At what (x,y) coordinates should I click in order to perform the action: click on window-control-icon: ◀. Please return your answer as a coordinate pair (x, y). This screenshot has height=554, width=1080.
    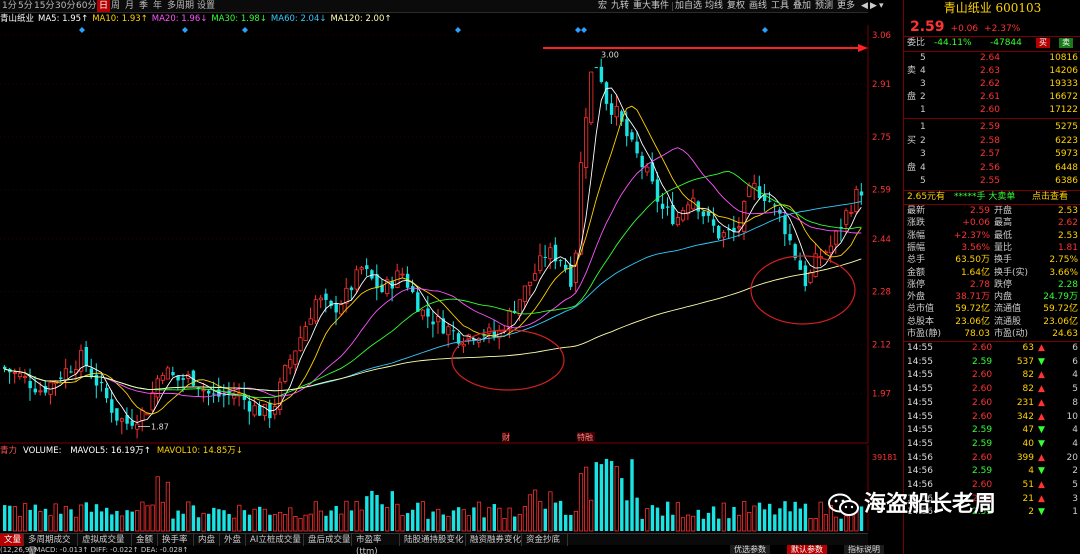
    Looking at the image, I should click on (864, 6).